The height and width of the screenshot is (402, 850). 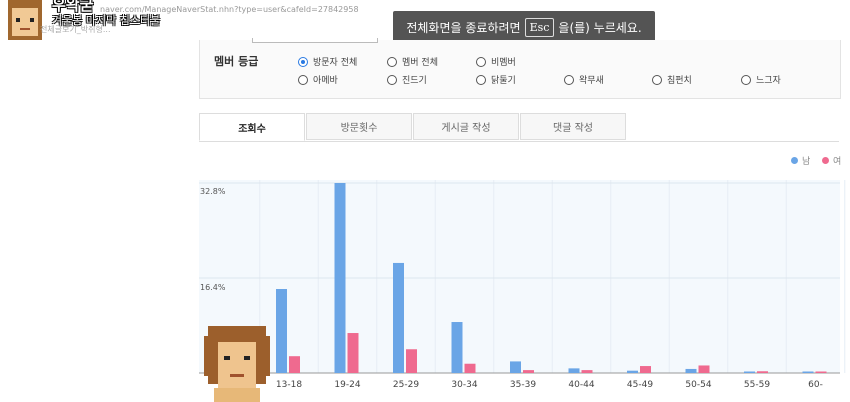 I want to click on x-tick-label: 45-49, so click(x=640, y=385).